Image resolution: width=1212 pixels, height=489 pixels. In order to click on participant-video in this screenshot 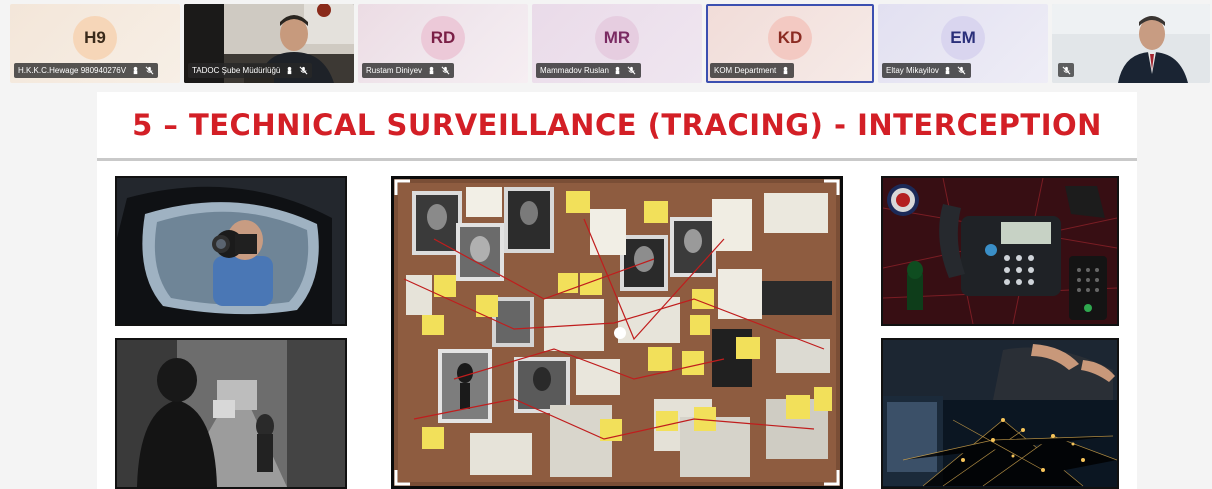, I will do `click(1131, 43)`.